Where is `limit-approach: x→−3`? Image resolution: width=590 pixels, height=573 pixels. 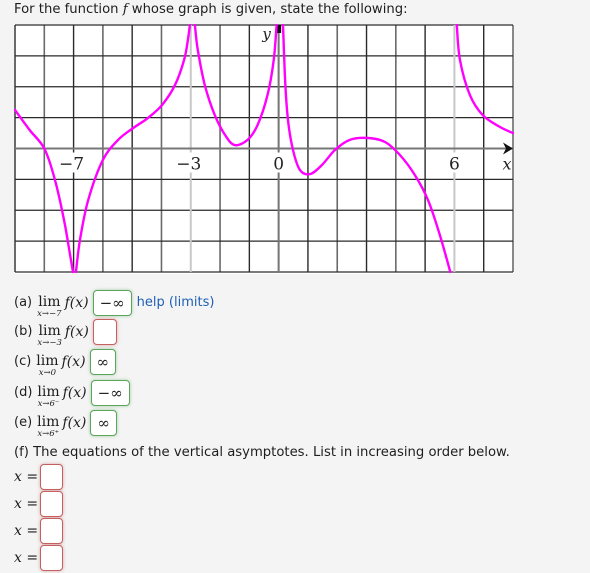 limit-approach: x→−3 is located at coordinates (49, 343).